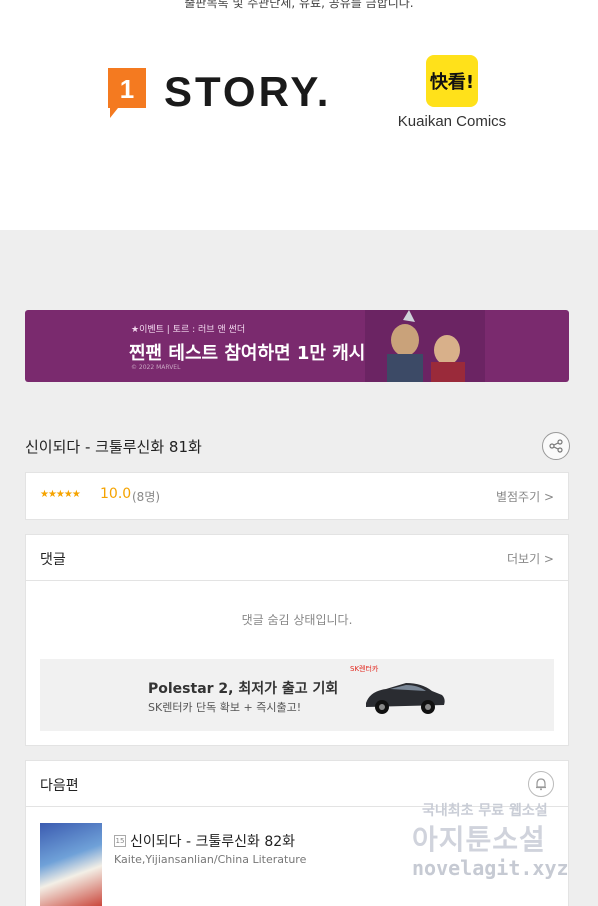 This screenshot has width=598, height=906. Describe the element at coordinates (525, 496) in the screenshot. I see `rate-button: 별점주기 >` at that location.